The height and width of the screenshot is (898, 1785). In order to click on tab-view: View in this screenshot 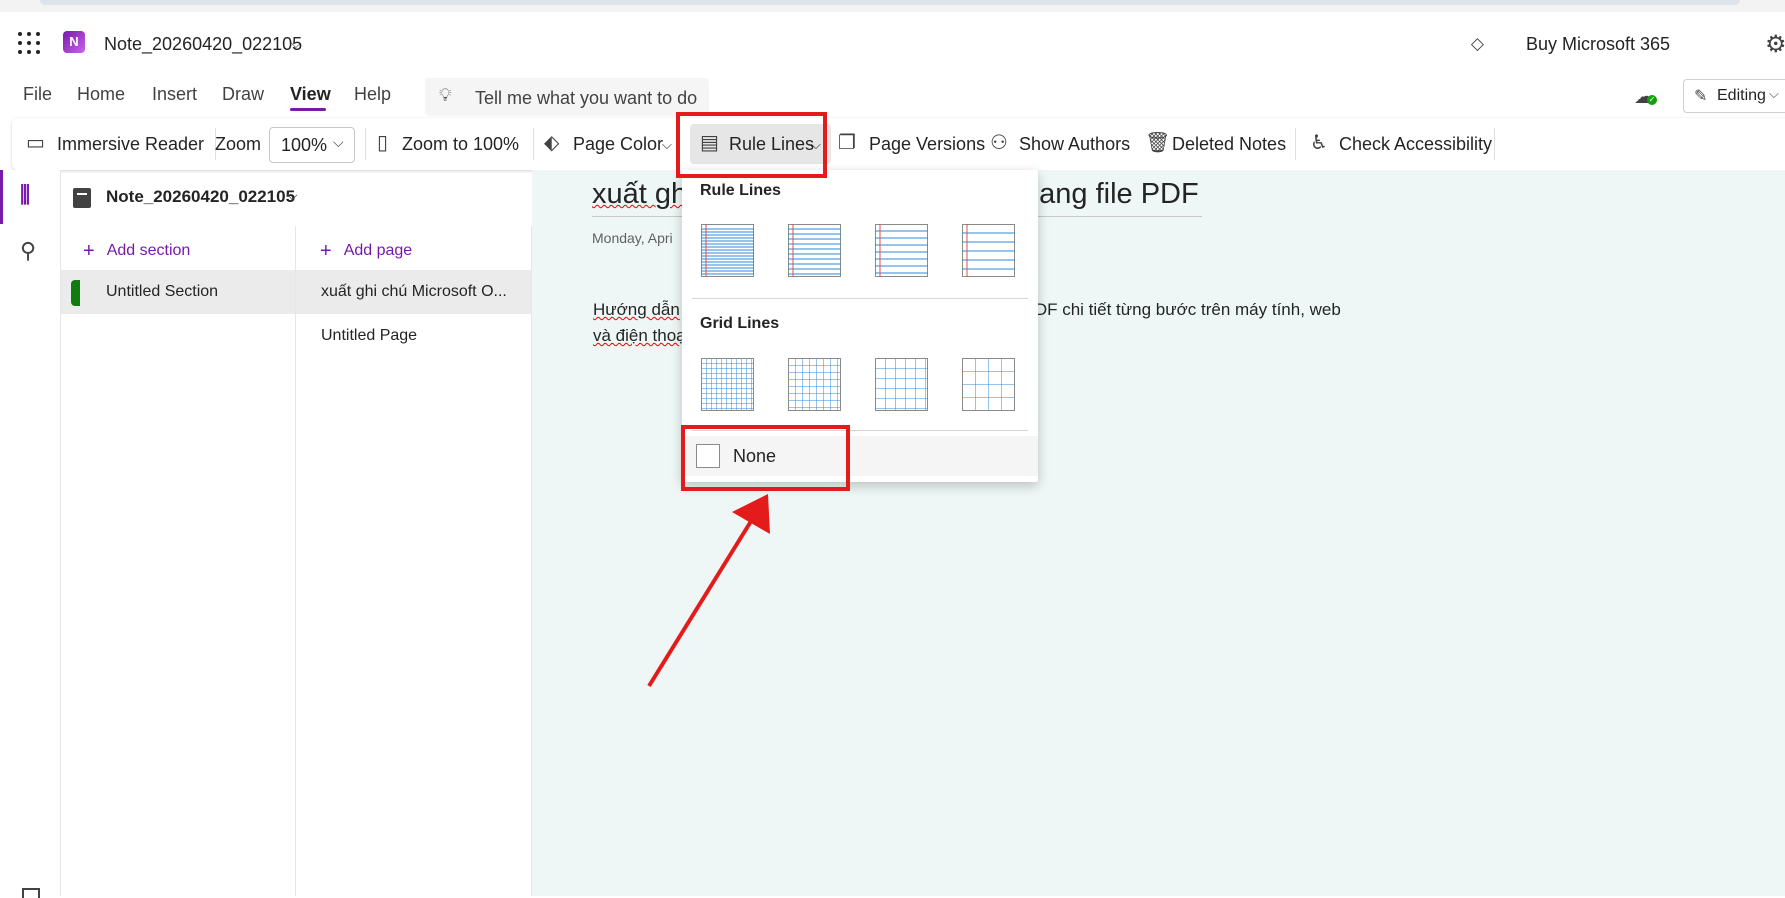, I will do `click(310, 94)`.